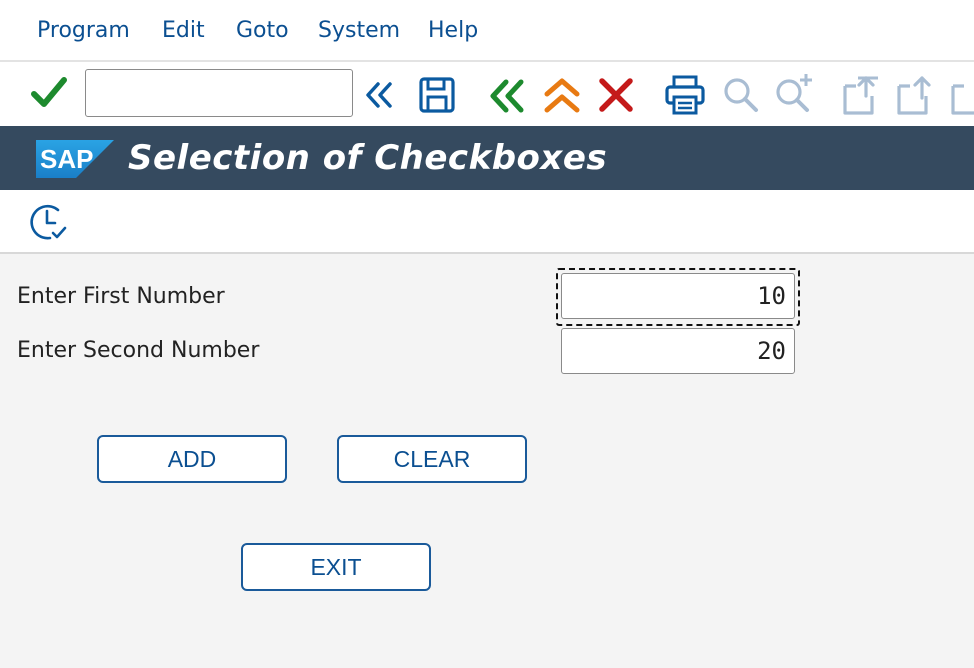 The height and width of the screenshot is (668, 974). What do you see at coordinates (49, 222) in the screenshot?
I see `execute-icon` at bounding box center [49, 222].